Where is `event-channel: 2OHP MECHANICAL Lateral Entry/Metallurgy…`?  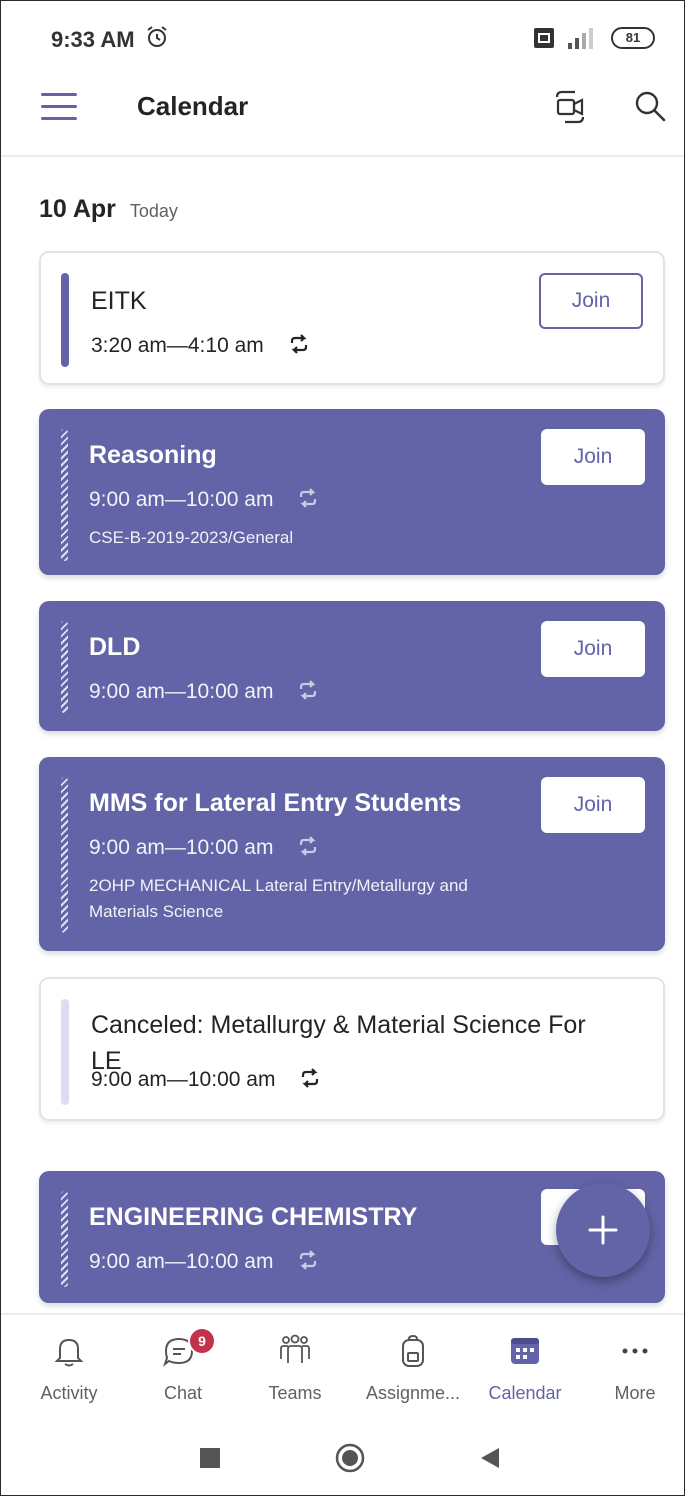
event-channel: 2OHP MECHANICAL Lateral Entry/Metallurgy… is located at coordinates (278, 898).